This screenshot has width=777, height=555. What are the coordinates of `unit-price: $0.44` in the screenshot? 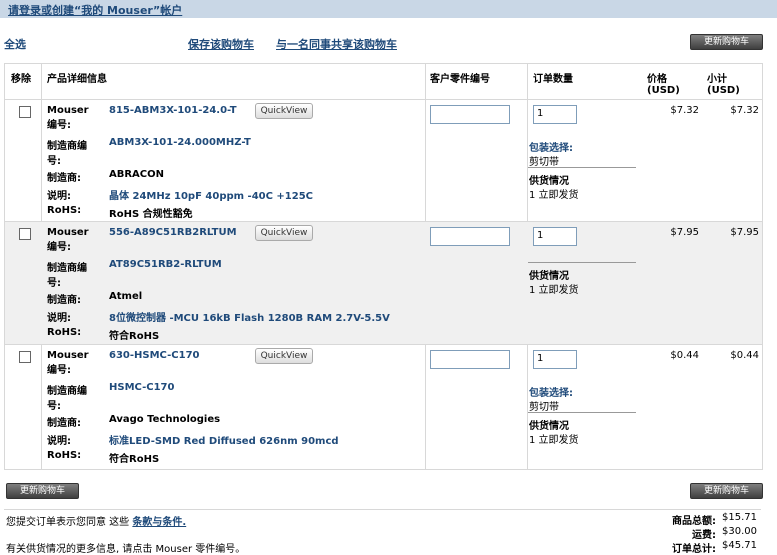 It's located at (684, 355).